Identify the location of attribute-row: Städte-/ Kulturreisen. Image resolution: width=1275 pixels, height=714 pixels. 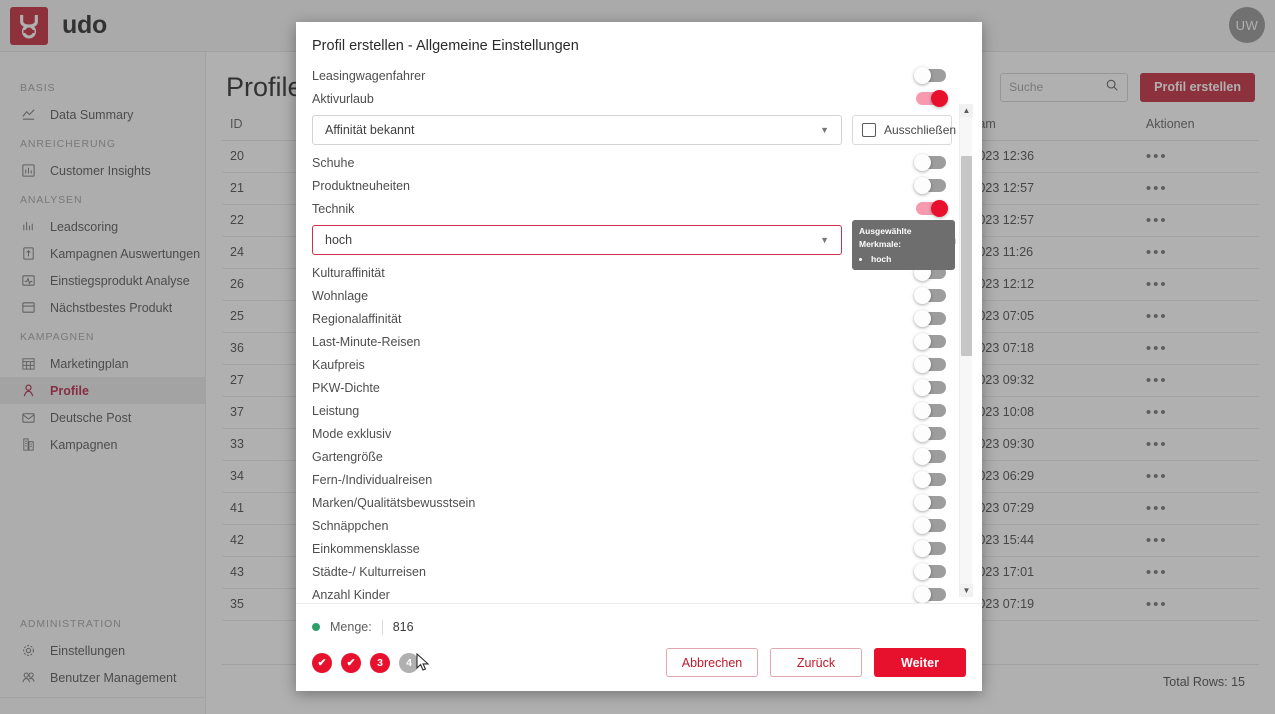
(632, 571).